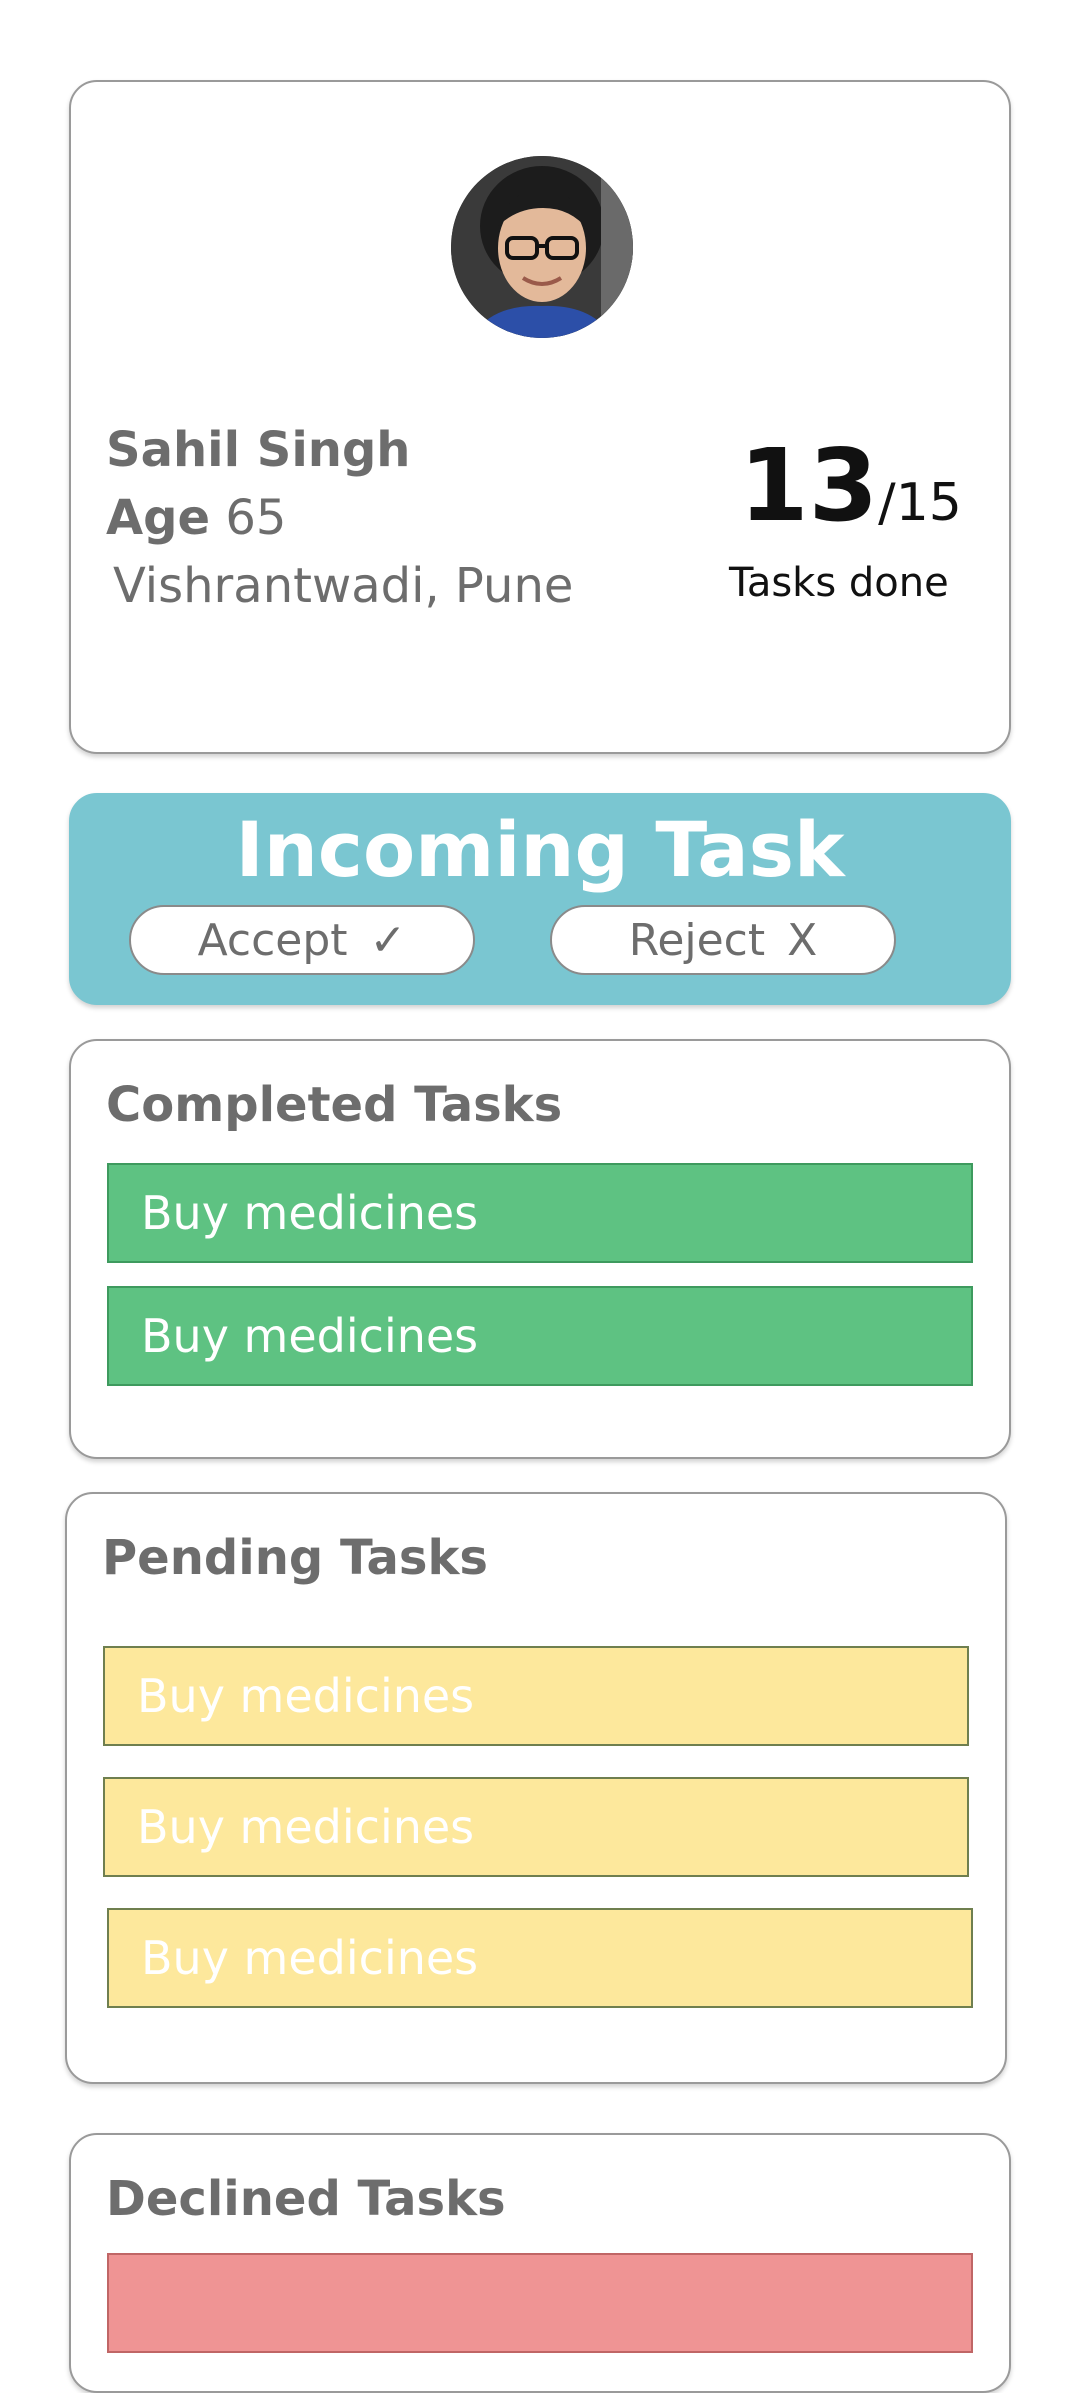 The width and height of the screenshot is (1080, 2393). Describe the element at coordinates (920, 503) in the screenshot. I see `tasks-total: /15` at that location.